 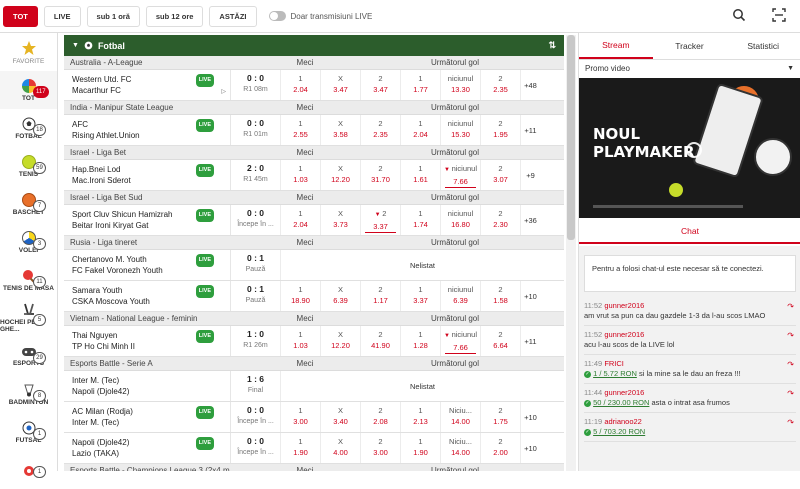 What do you see at coordinates (147, 448) in the screenshot?
I see `match-teams: Napoli (Djole42) Lazio (TAKA) LIVE` at bounding box center [147, 448].